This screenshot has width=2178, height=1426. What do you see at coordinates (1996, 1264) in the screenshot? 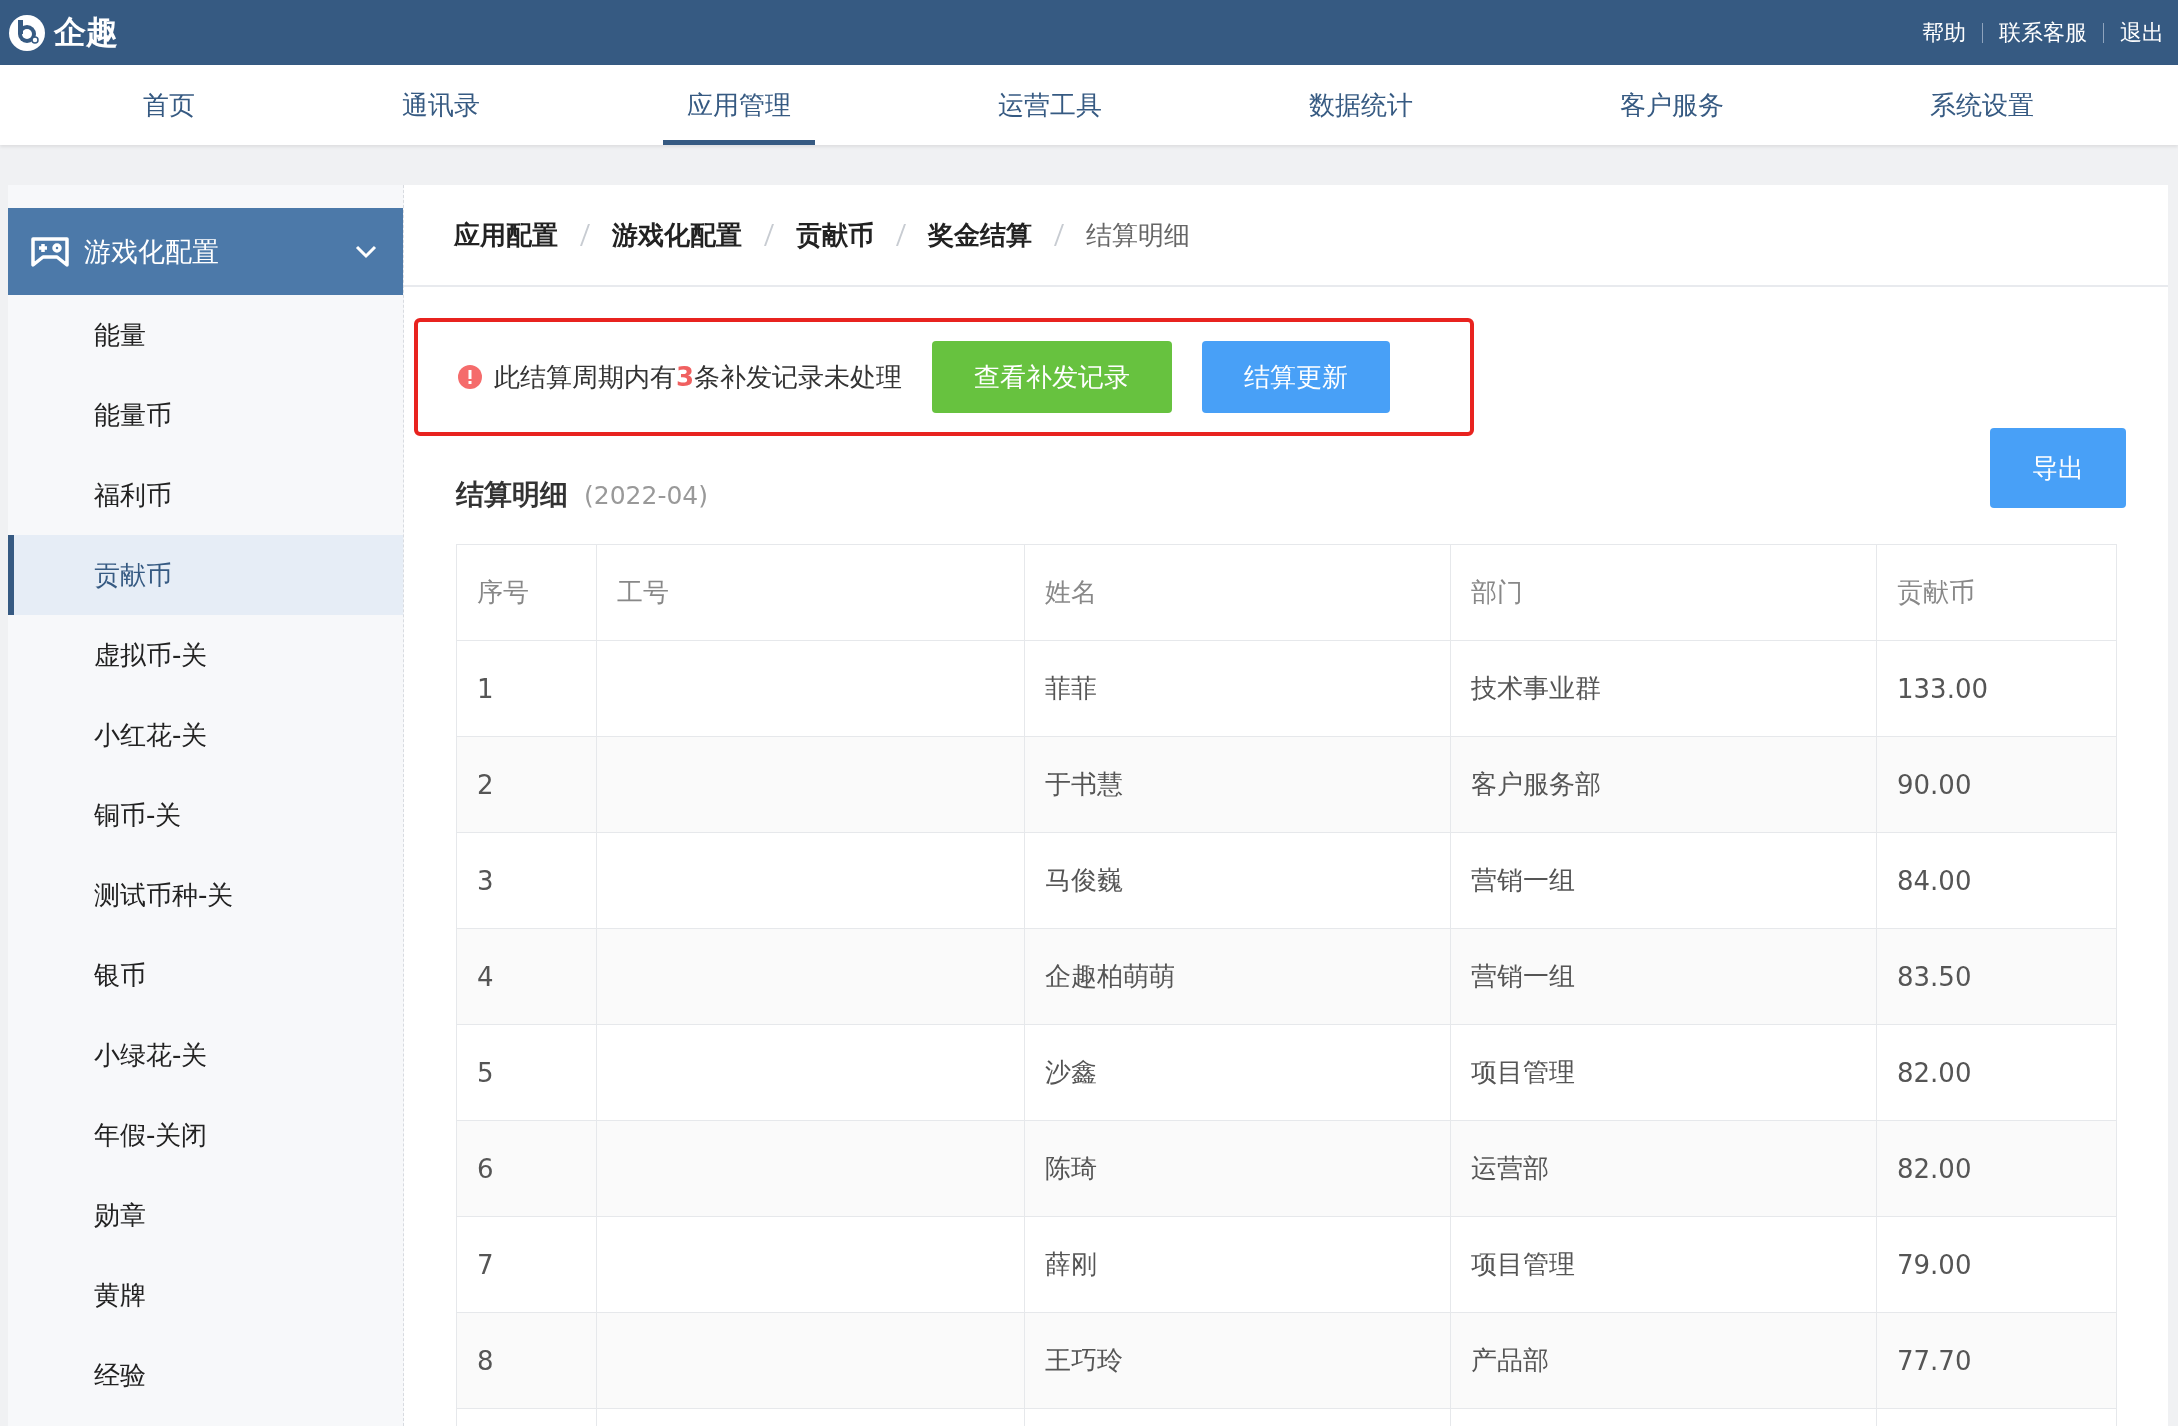
I see `table-cell: 79.00` at bounding box center [1996, 1264].